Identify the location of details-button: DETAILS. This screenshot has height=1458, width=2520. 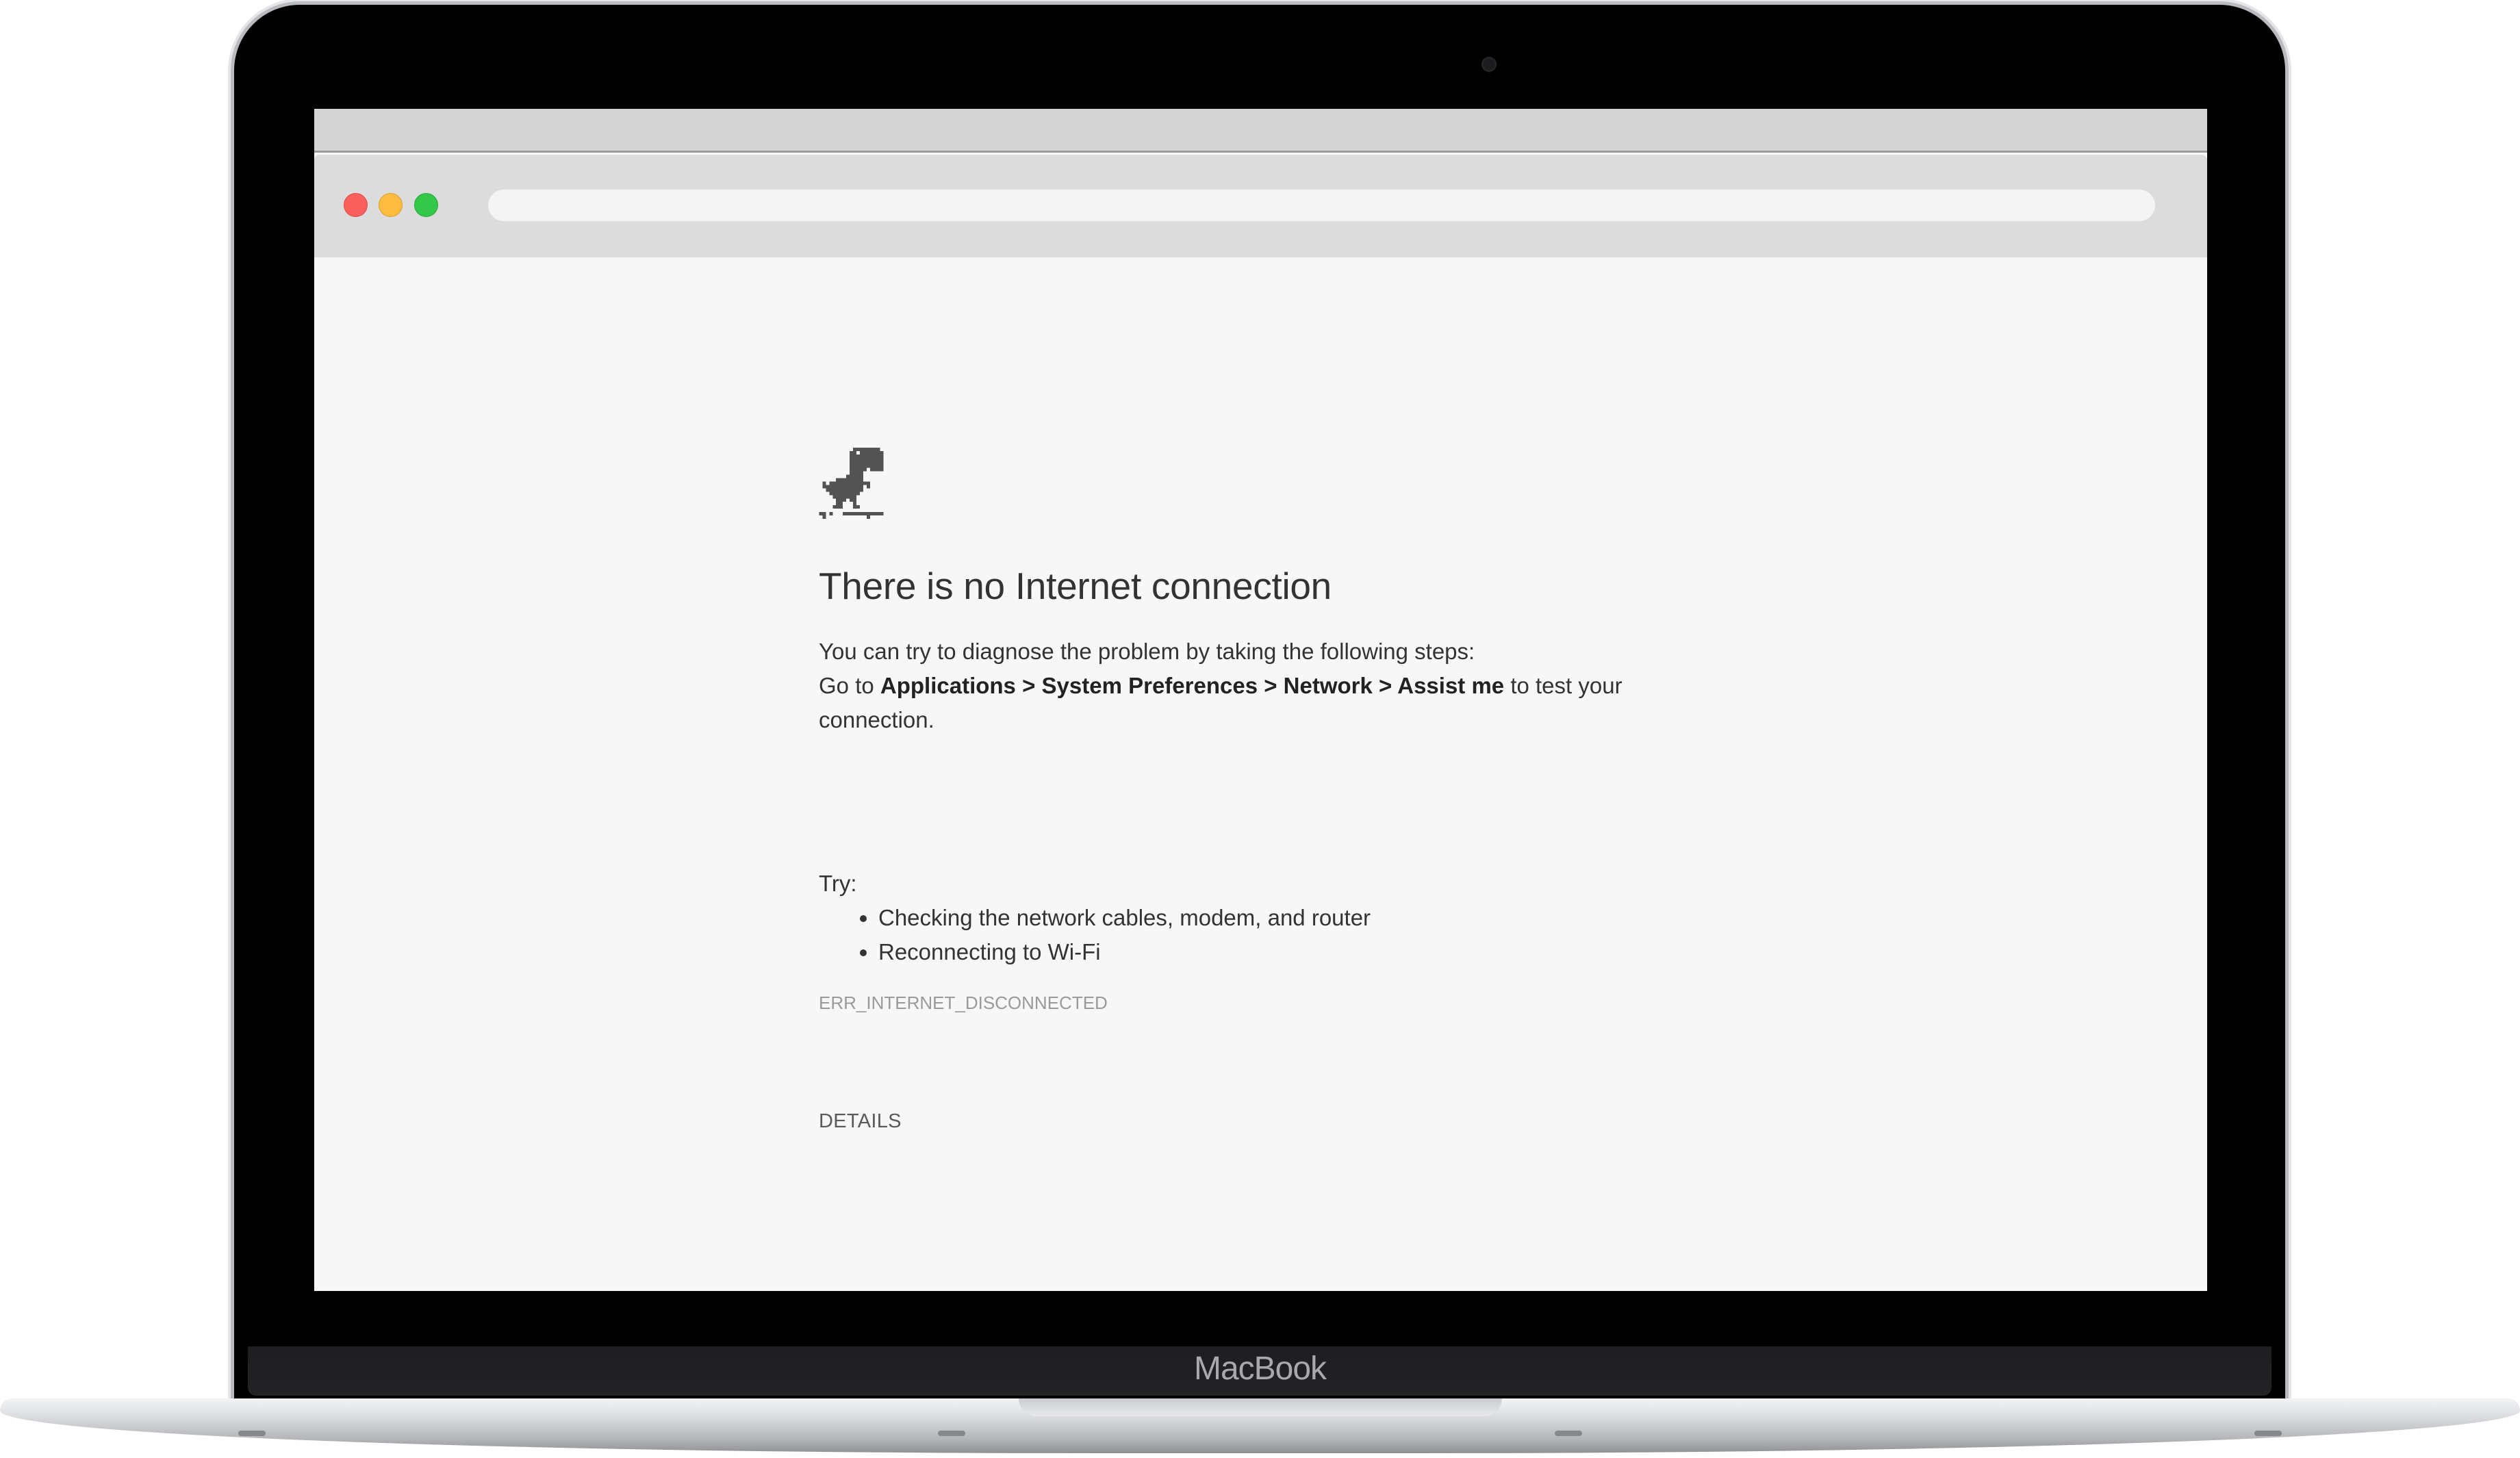
(860, 1122).